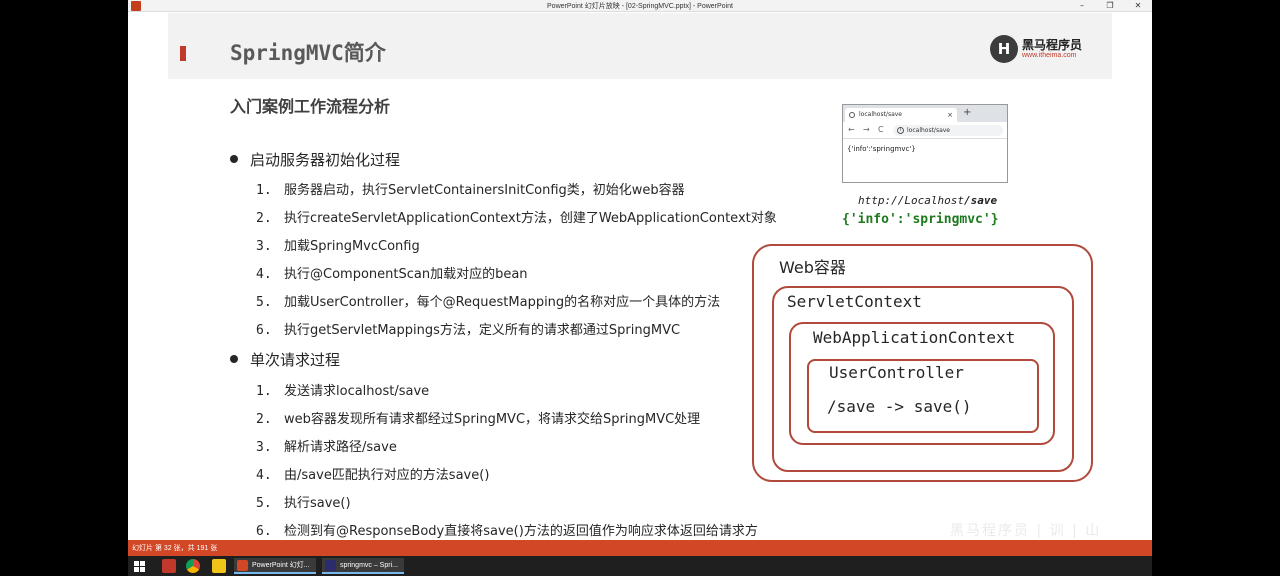 Image resolution: width=1280 pixels, height=576 pixels. I want to click on info-icon: i, so click(900, 130).